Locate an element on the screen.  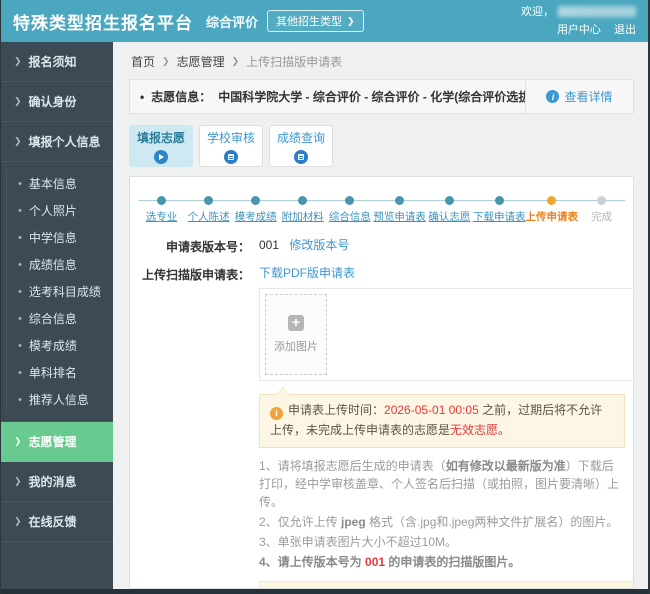
stage-tabs: 填报志愿 学校审核 成绩查询 is located at coordinates (381, 146).